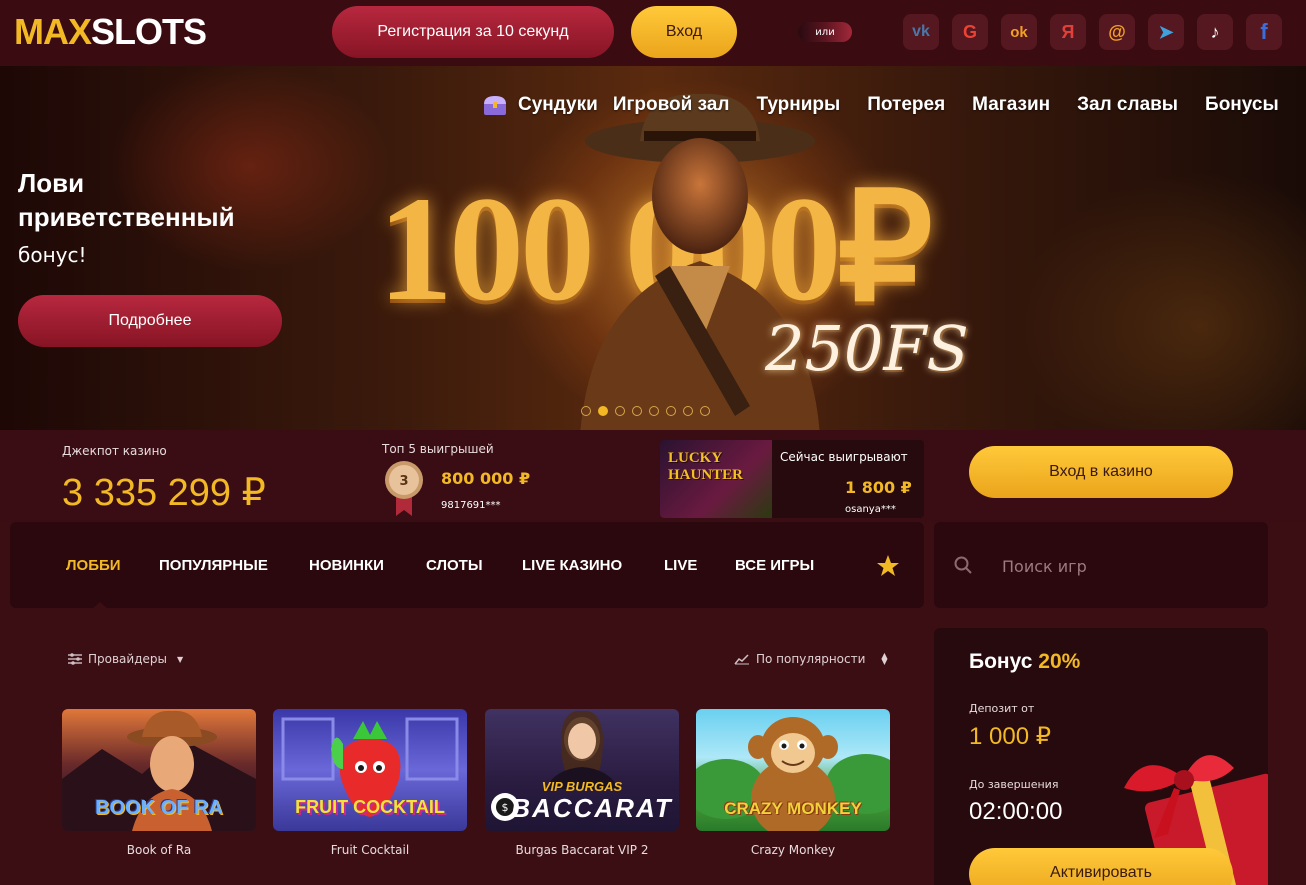 Image resolution: width=1306 pixels, height=885 pixels. What do you see at coordinates (1101, 472) in the screenshot?
I see `casino-login-button: Вход в казино` at bounding box center [1101, 472].